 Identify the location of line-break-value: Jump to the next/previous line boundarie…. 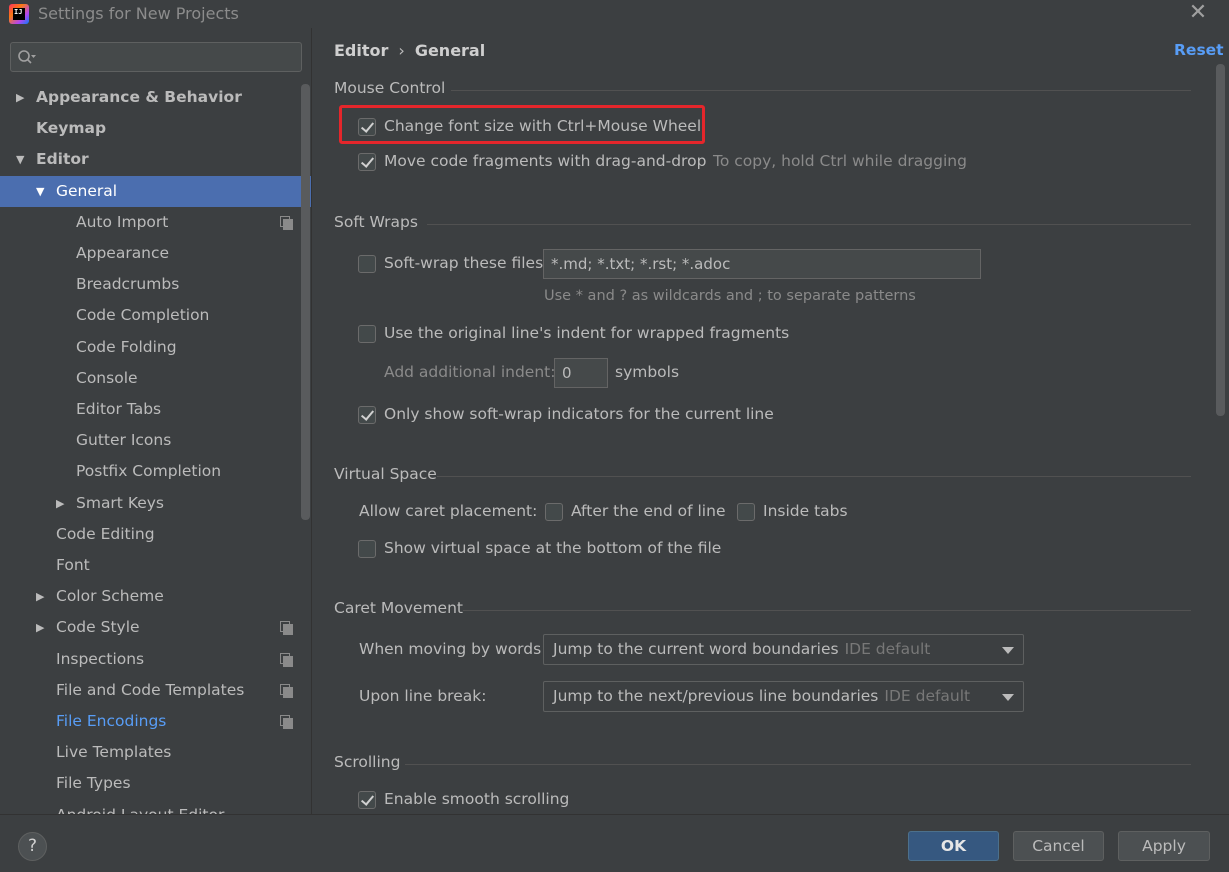
(716, 696).